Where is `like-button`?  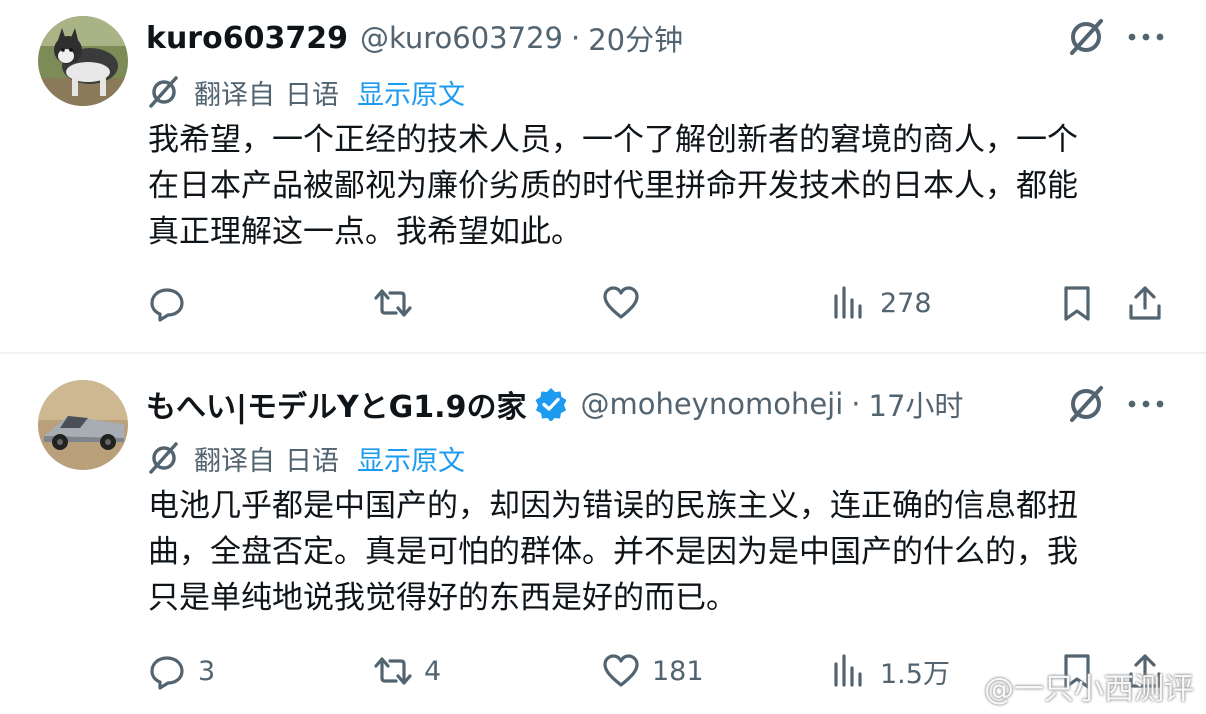
like-button is located at coordinates (627, 303).